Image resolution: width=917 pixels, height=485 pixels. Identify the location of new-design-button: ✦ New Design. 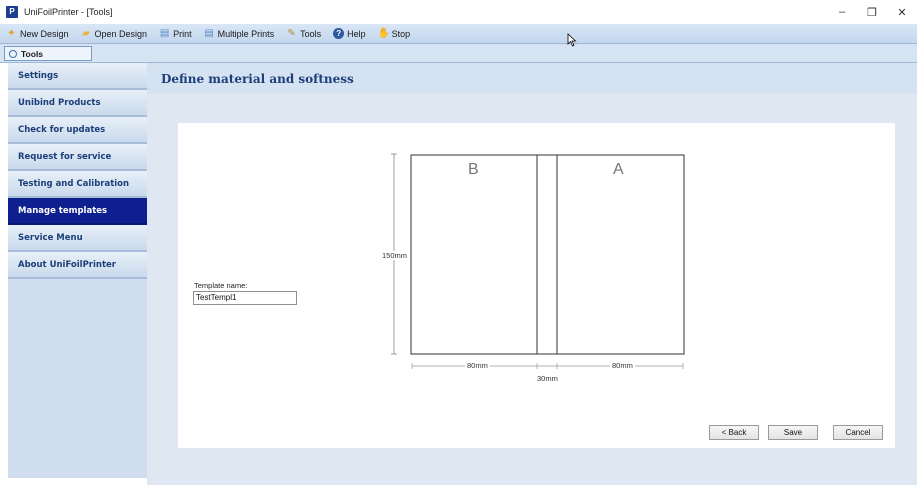
(37, 33).